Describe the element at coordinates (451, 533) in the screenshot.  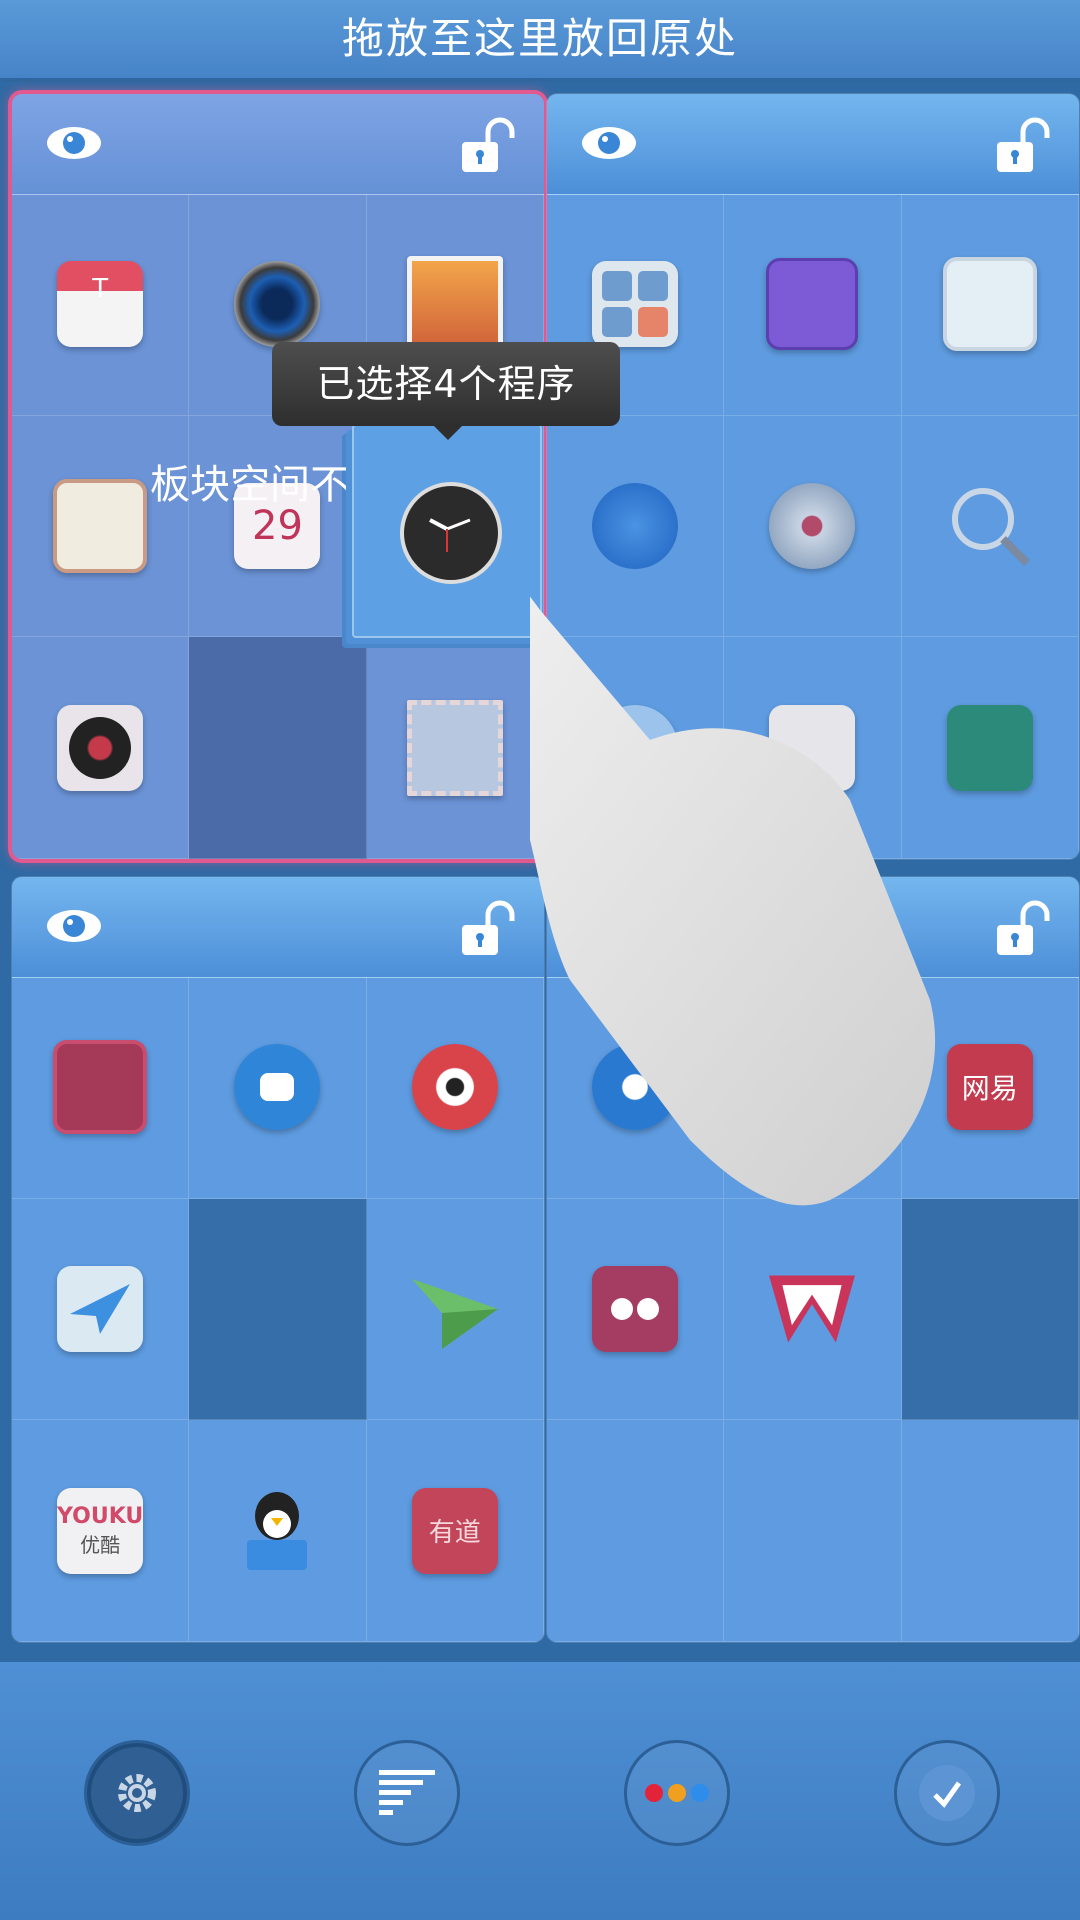
I see `clock-icon` at that location.